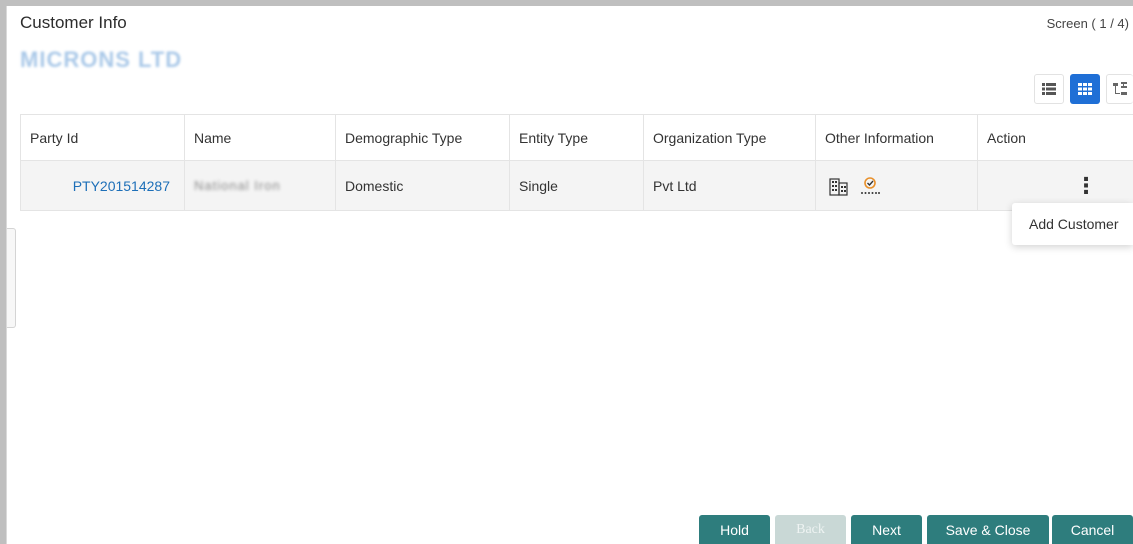 The width and height of the screenshot is (1133, 544). I want to click on list-view-toggle, so click(1049, 89).